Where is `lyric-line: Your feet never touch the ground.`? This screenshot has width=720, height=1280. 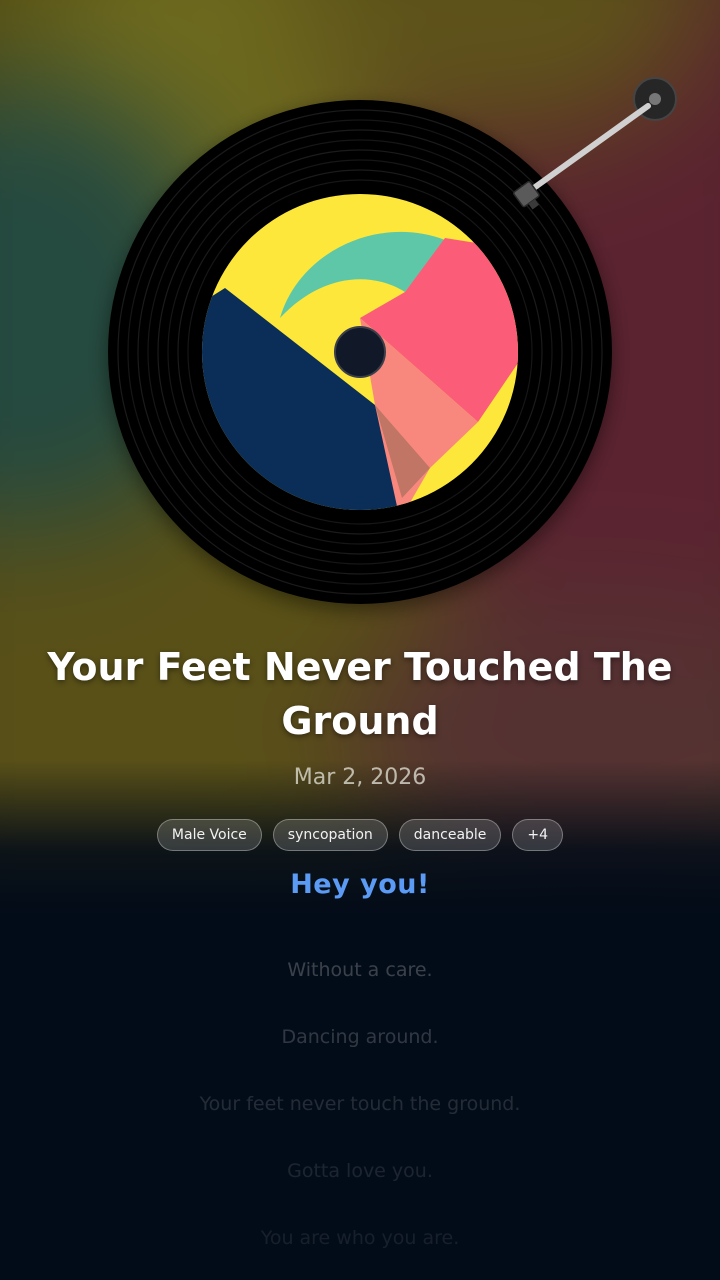 lyric-line: Your feet never touch the ground. is located at coordinates (360, 1104).